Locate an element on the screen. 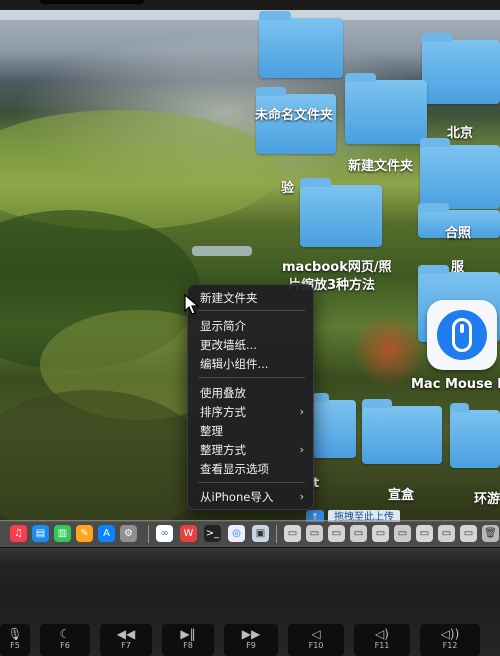 The height and width of the screenshot is (656, 500). preview-icon: ▣ is located at coordinates (260, 533).